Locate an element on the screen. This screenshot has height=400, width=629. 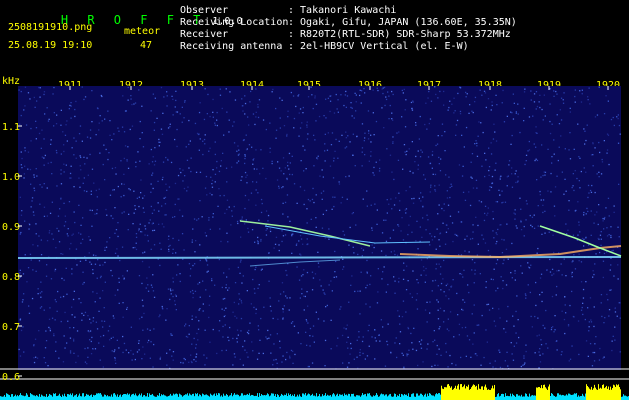
frequency-tick-label: 1.1 is located at coordinates (11, 127).